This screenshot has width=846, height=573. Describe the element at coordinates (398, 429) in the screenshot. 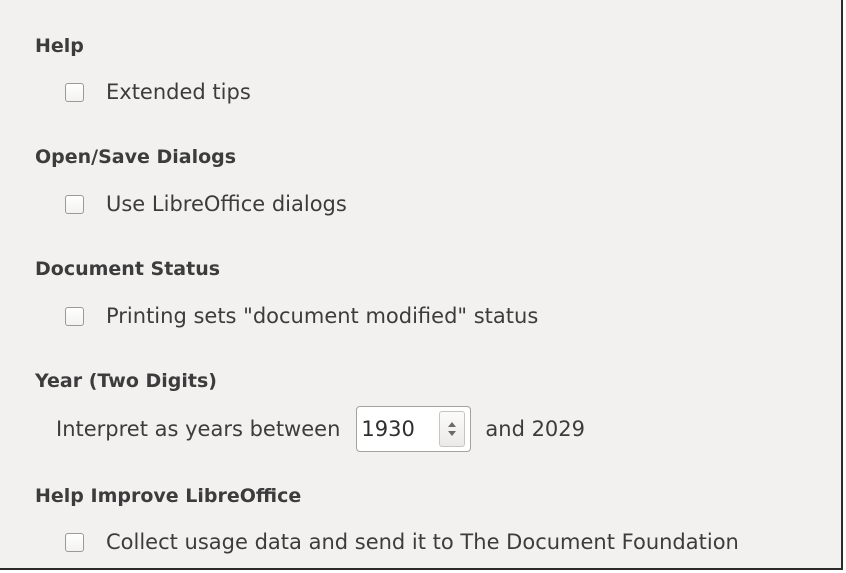

I see `start-year-value: 1930` at that location.